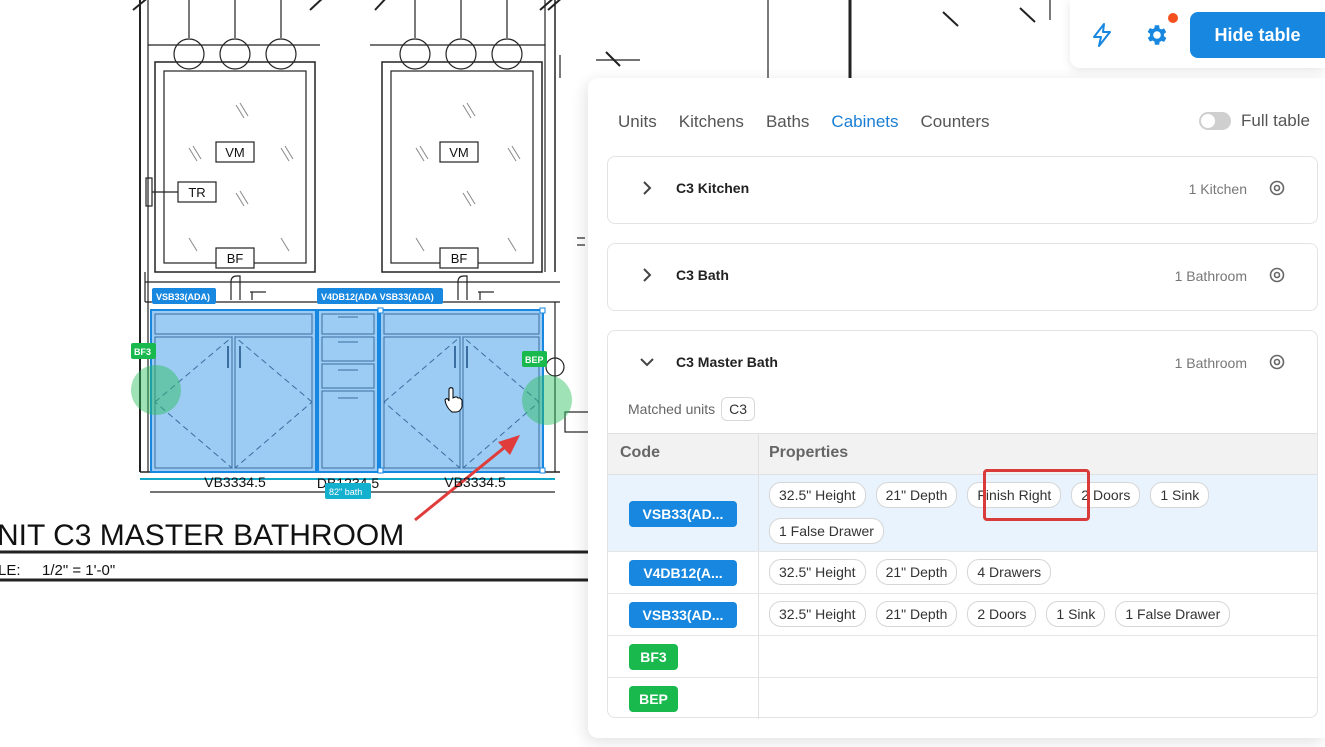 The image size is (1325, 747). I want to click on tab-bar: Units Kitchens Baths Cabinets Counters, so click(815, 122).